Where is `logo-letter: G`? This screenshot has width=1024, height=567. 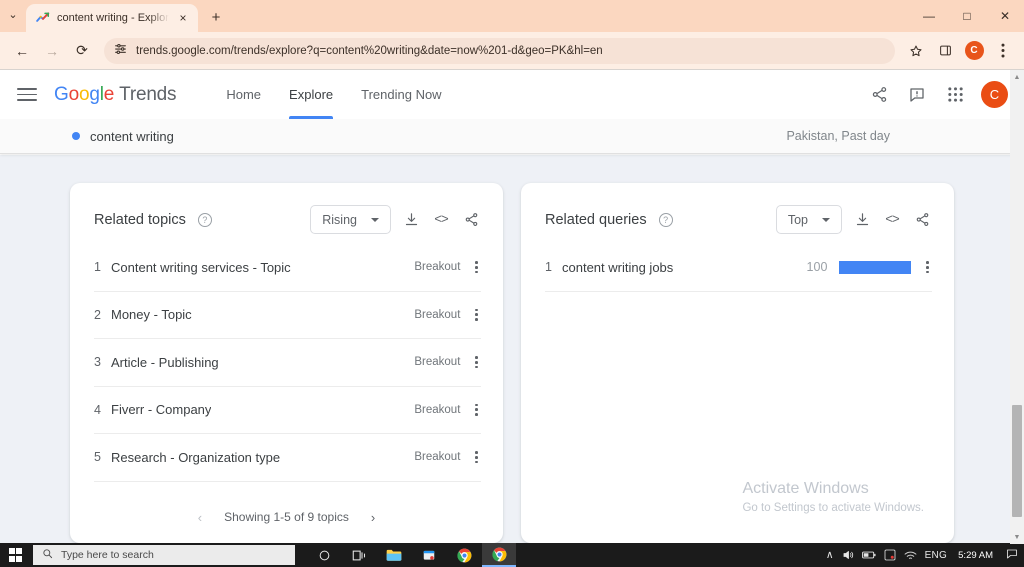 logo-letter: G is located at coordinates (61, 94).